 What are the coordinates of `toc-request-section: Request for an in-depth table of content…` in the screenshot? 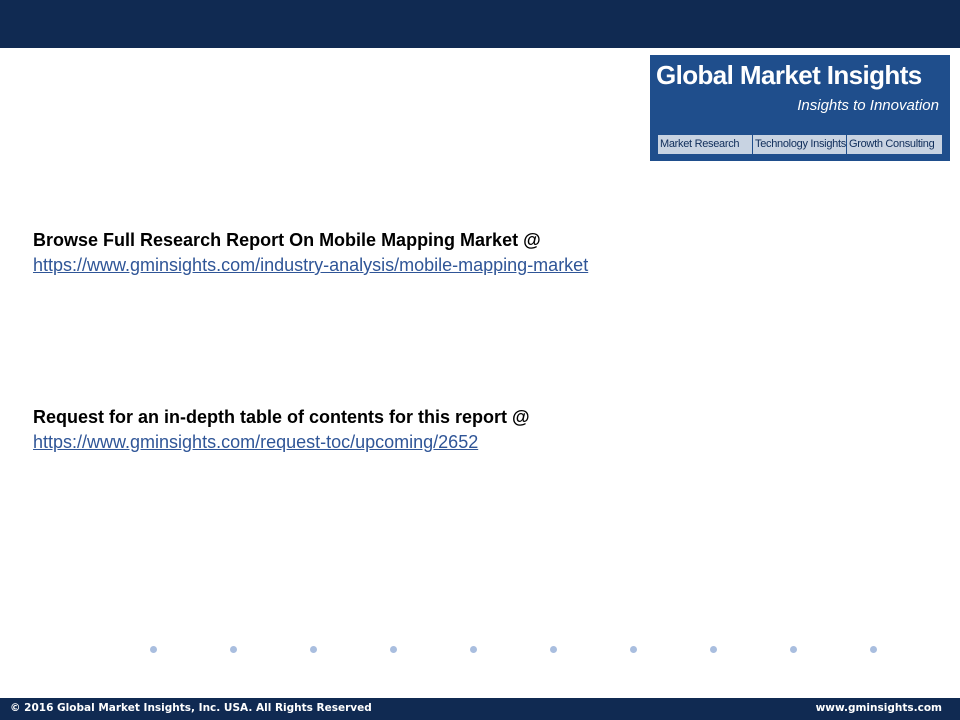 It's located at (281, 429).